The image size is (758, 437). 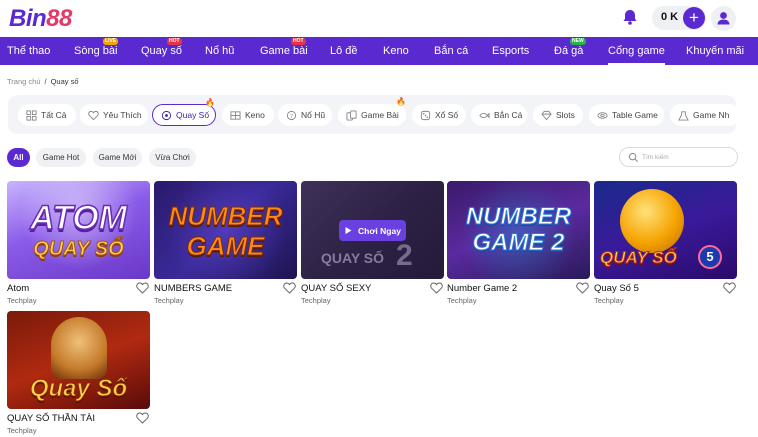 I want to click on game-card-atom: ATOM QUAY SỐ Atom Techplay, so click(x=78, y=245).